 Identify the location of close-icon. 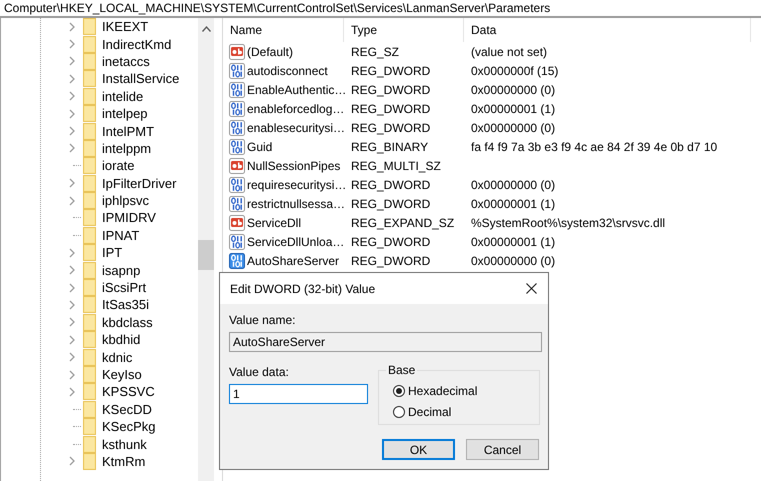
(531, 288).